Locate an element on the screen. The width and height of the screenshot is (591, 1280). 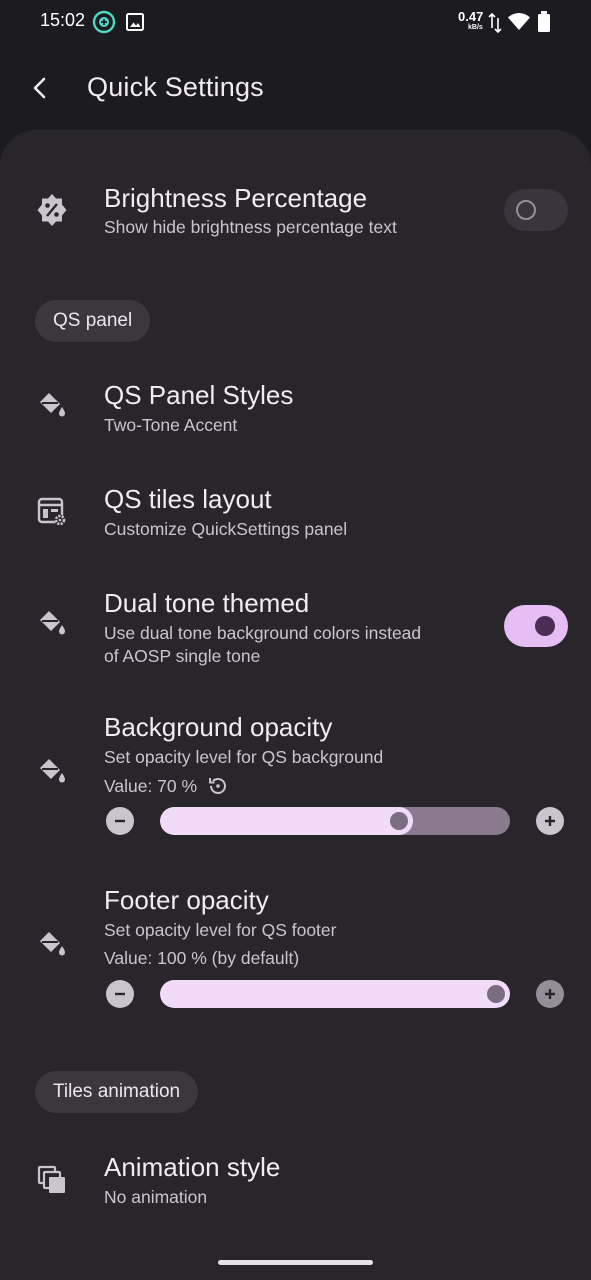
background-opacity-value-text: Value: 70 % is located at coordinates (151, 785).